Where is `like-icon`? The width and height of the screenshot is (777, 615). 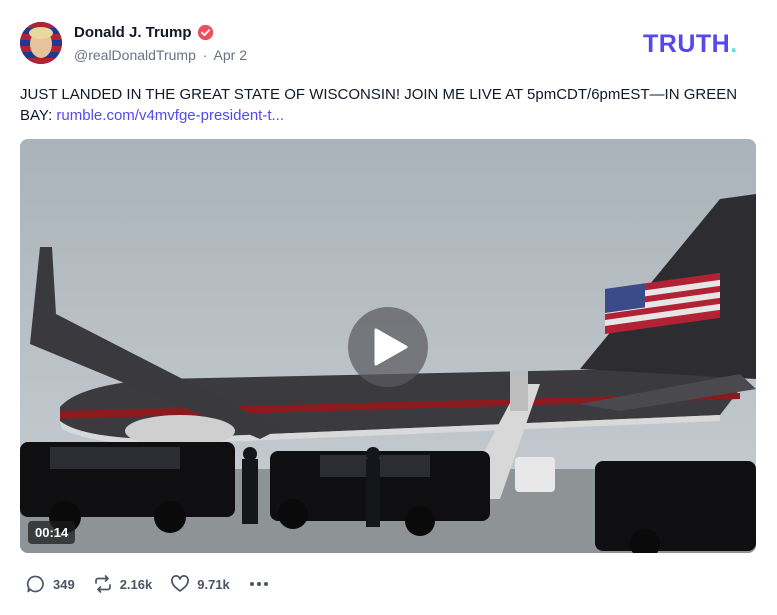 like-icon is located at coordinates (180, 583).